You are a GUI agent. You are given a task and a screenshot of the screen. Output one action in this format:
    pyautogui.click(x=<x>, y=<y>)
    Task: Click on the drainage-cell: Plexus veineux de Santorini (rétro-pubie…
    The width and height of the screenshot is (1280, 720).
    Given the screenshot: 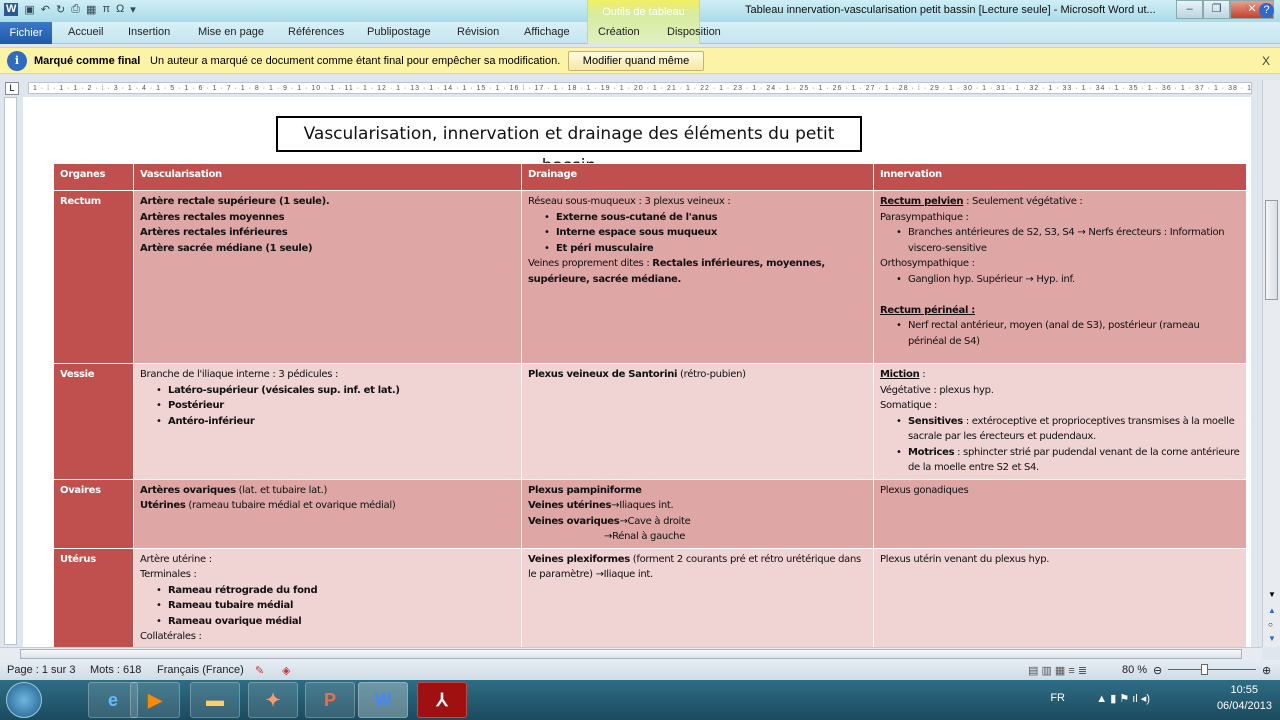 What is the action you would take?
    pyautogui.click(x=697, y=421)
    